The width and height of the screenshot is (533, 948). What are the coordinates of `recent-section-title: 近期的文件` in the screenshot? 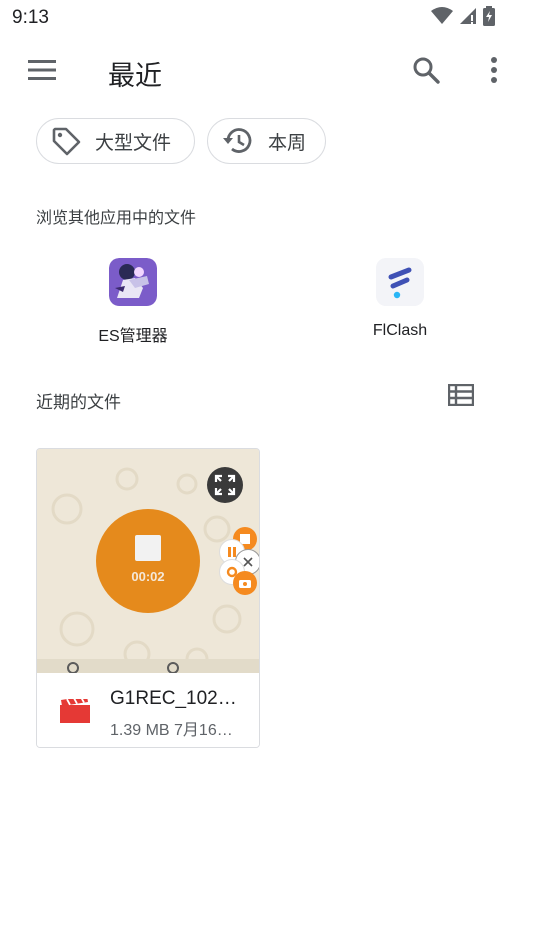 It's located at (78, 402).